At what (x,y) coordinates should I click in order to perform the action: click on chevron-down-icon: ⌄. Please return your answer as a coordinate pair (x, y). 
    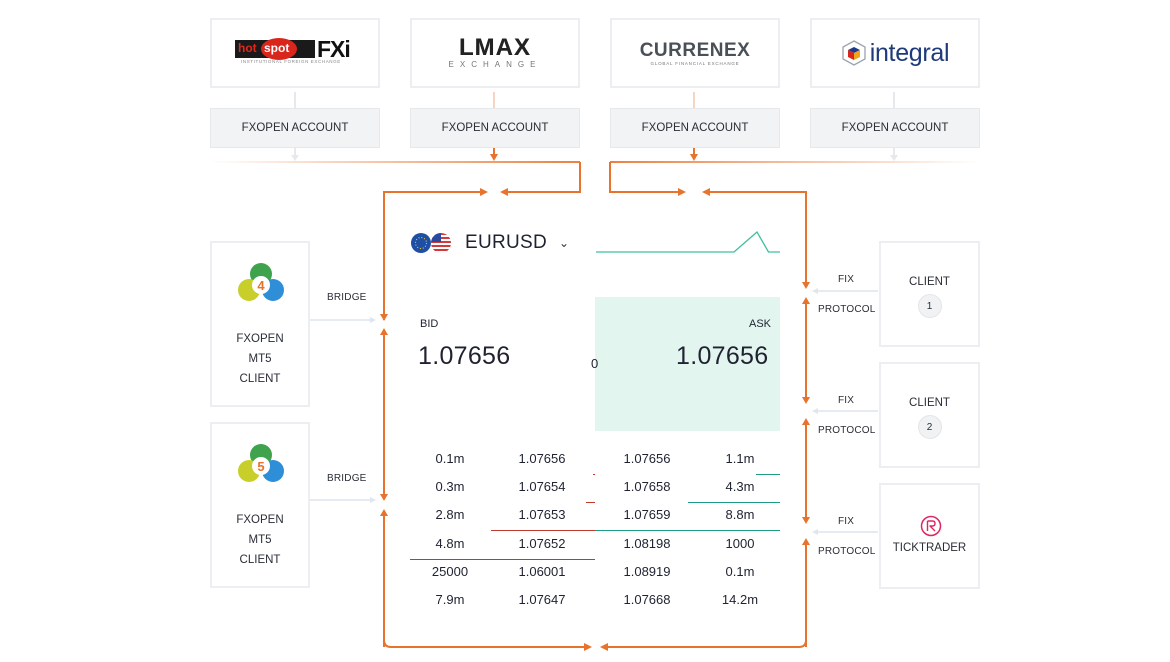
    Looking at the image, I should click on (564, 243).